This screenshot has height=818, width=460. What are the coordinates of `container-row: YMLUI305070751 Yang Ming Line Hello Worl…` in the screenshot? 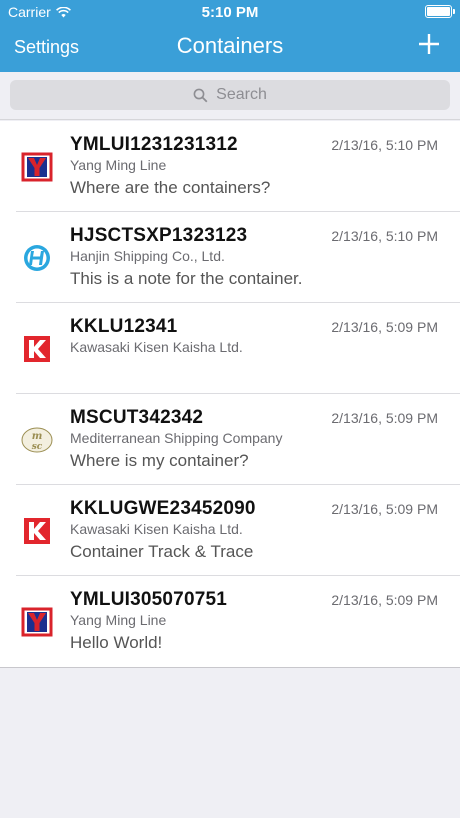 It's located at (230, 621).